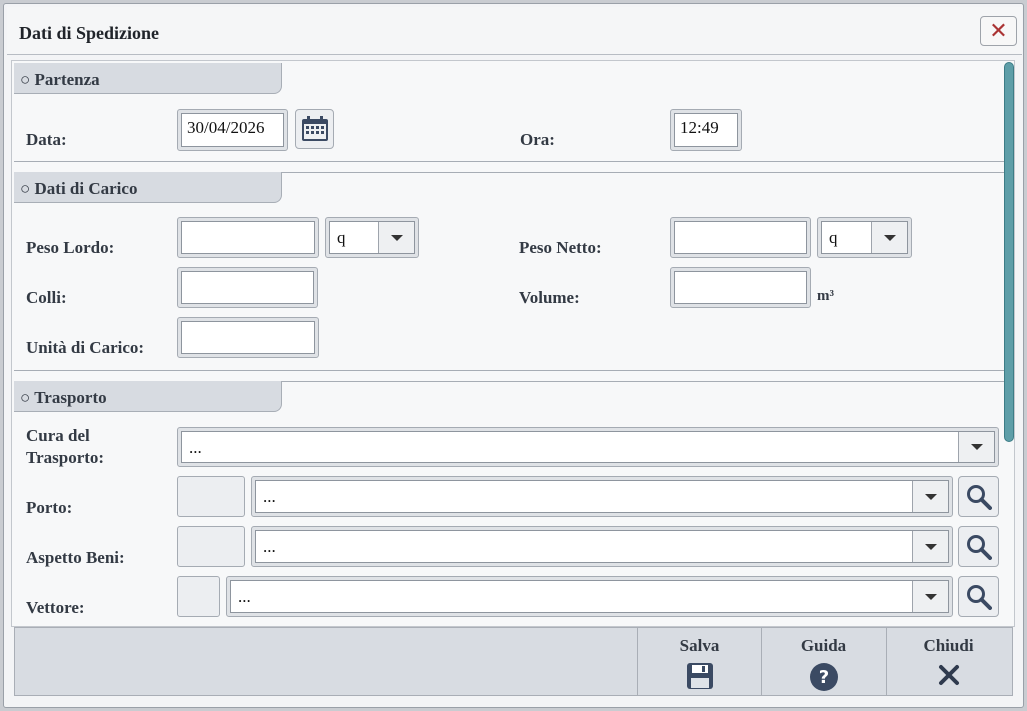  Describe the element at coordinates (948, 675) in the screenshot. I see `close-icon` at that location.